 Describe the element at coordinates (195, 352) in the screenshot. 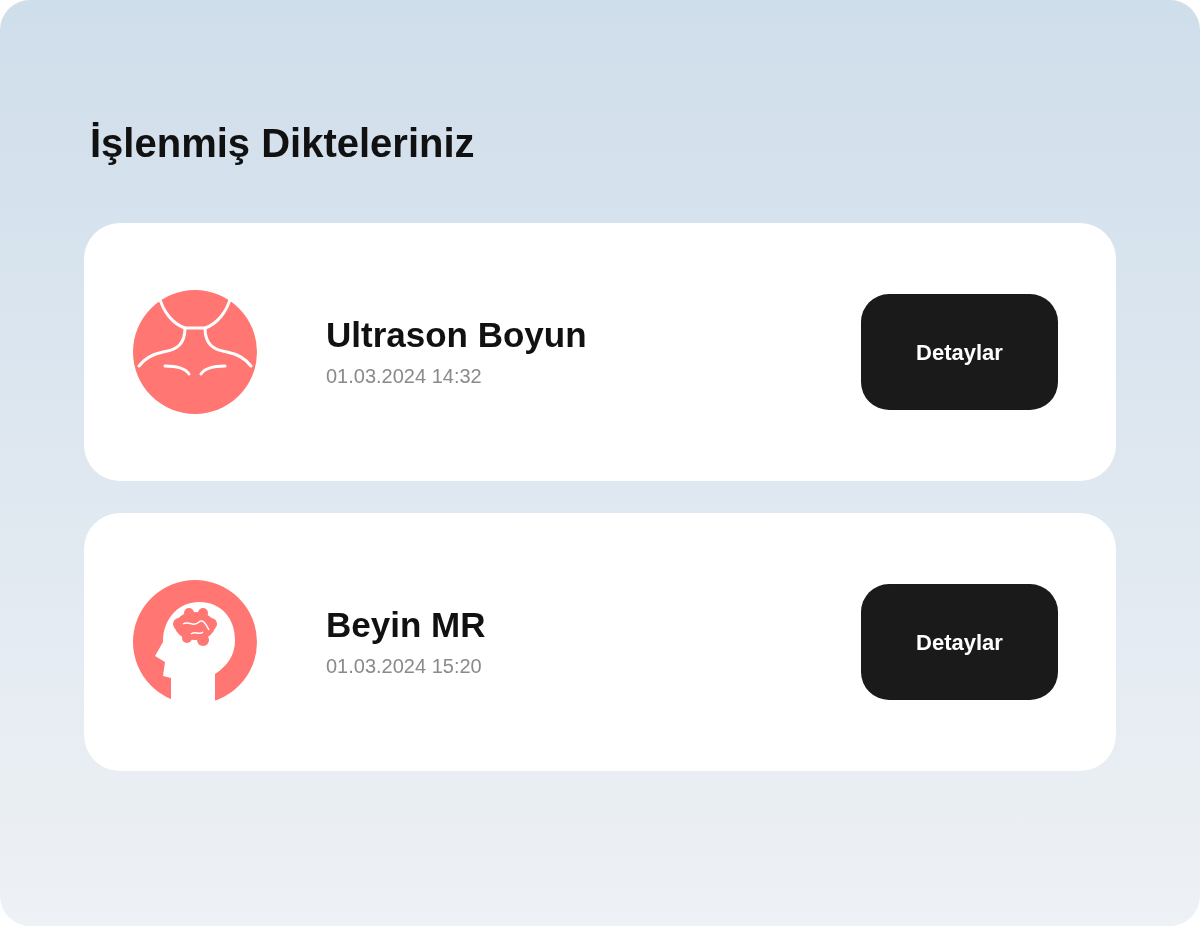

I see `neck-icon` at that location.